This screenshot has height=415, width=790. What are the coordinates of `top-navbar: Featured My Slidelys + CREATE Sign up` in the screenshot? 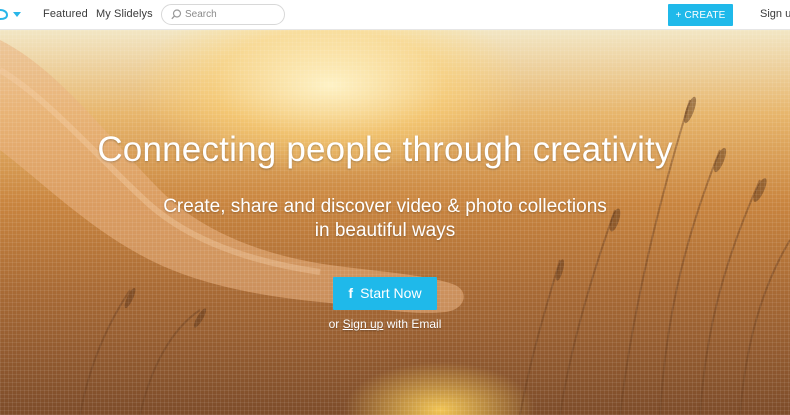 It's located at (395, 15).